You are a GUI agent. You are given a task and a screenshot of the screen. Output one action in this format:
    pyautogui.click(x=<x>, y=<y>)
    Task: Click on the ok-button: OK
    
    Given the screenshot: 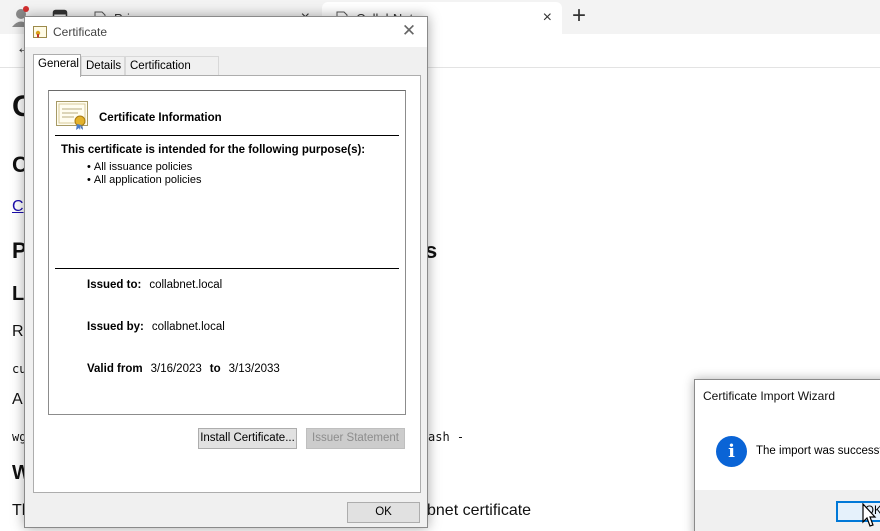 What is the action you would take?
    pyautogui.click(x=383, y=512)
    